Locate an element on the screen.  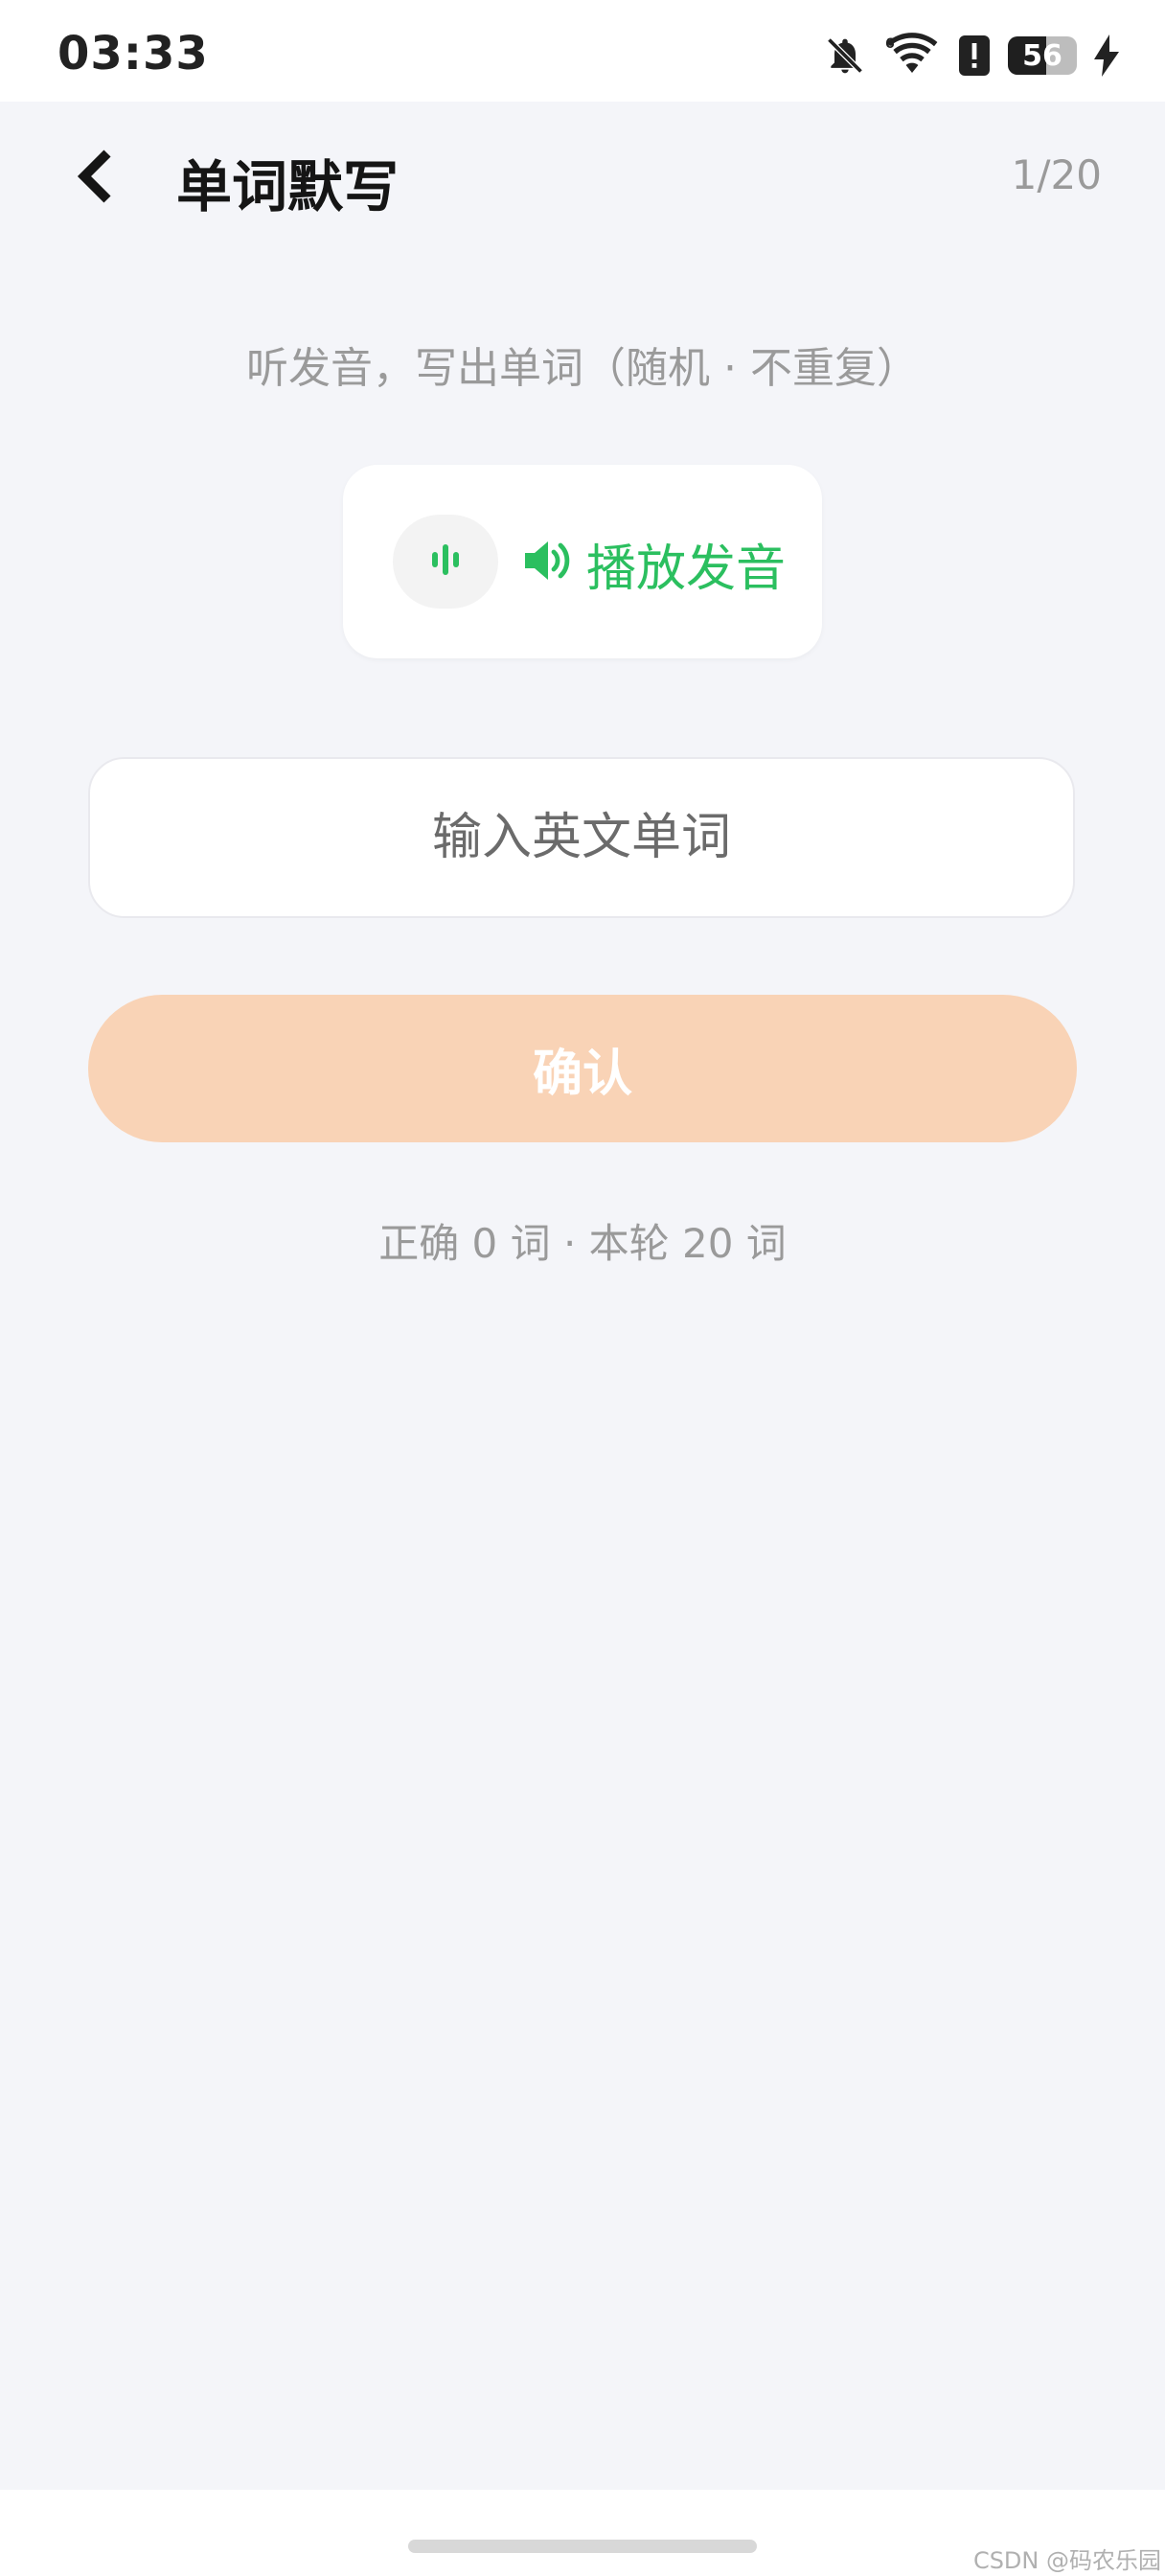
bell-off-icon is located at coordinates (845, 55).